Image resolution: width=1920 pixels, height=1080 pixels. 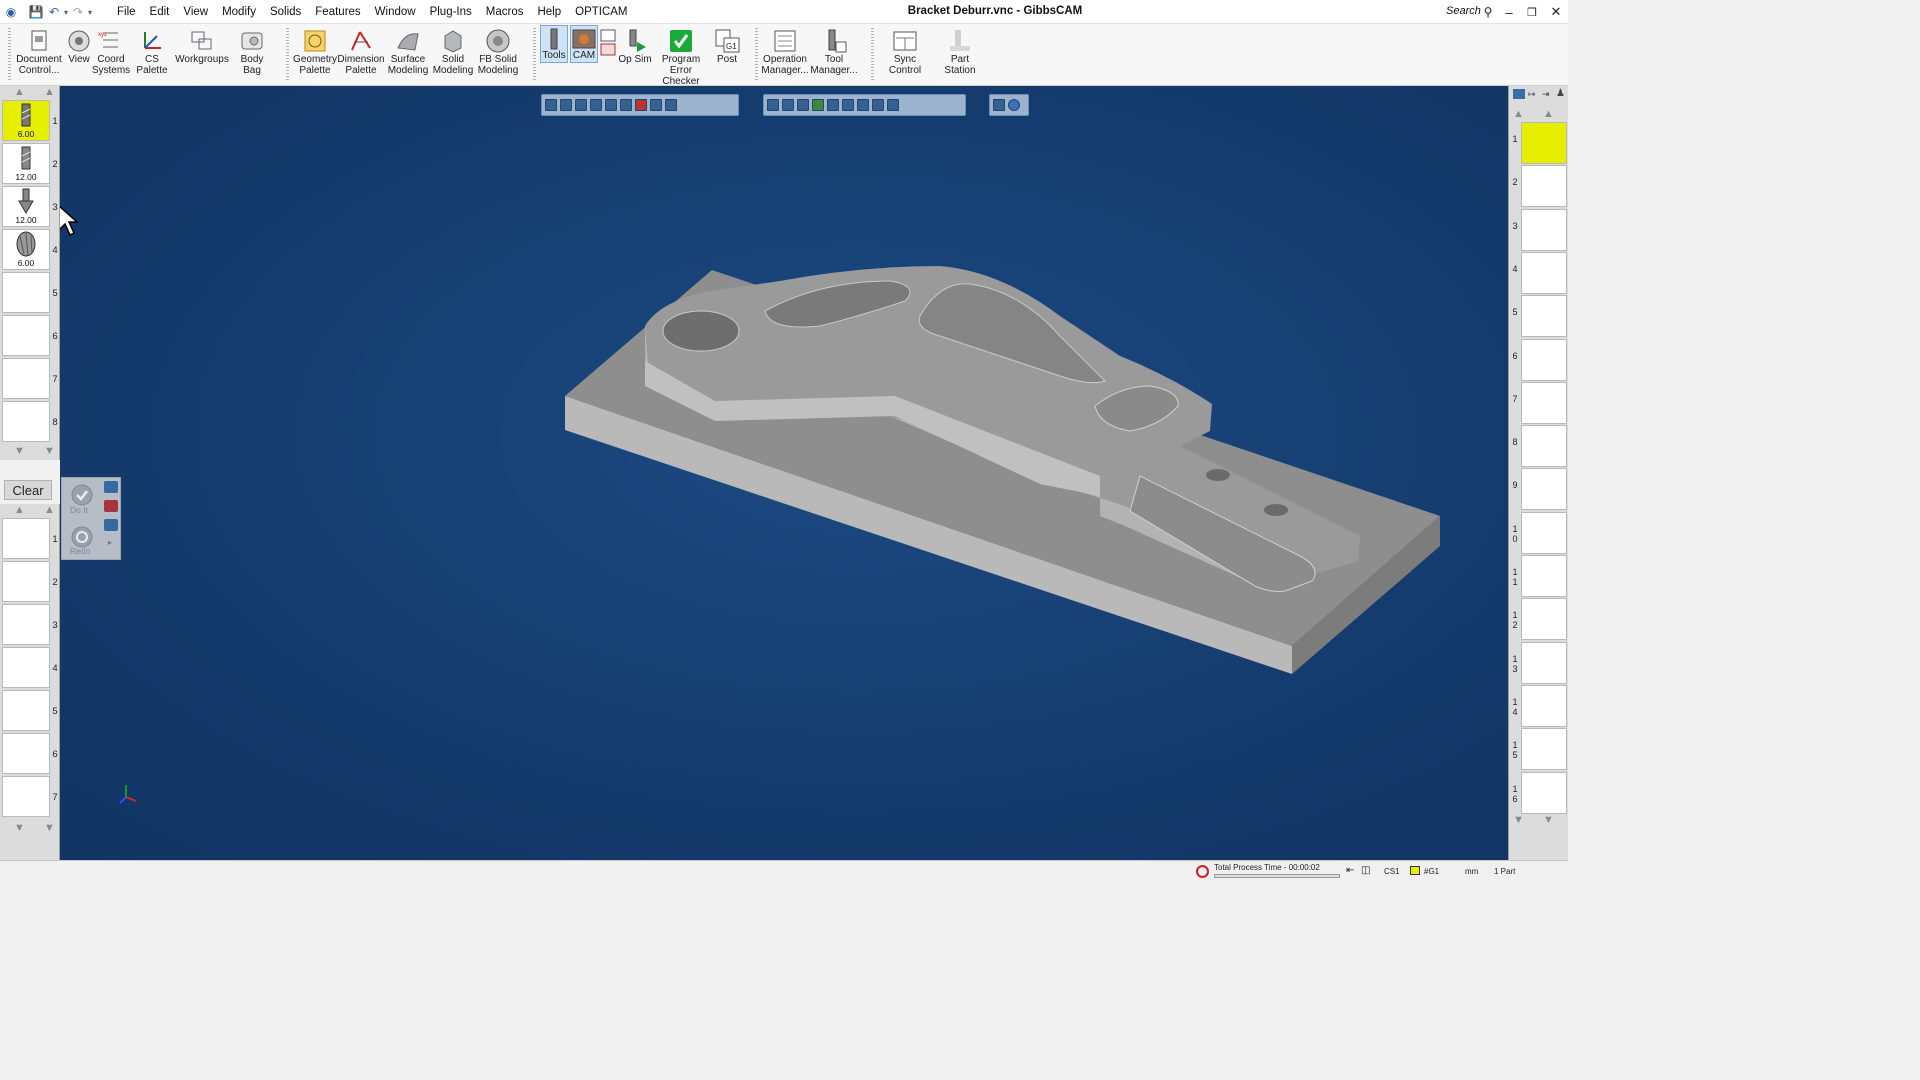 I want to click on tool-slot-1: 6.00, so click(x=26, y=120).